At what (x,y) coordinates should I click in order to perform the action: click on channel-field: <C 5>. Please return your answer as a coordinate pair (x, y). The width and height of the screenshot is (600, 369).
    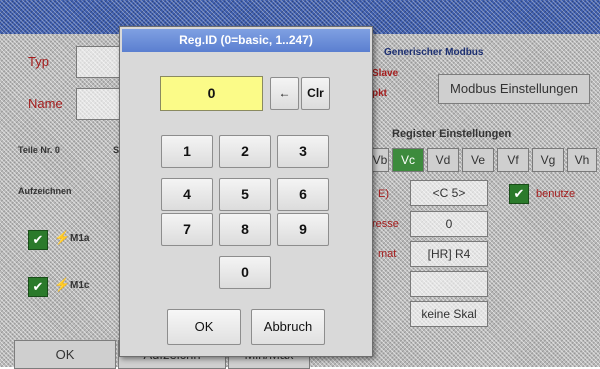
    Looking at the image, I should click on (449, 193).